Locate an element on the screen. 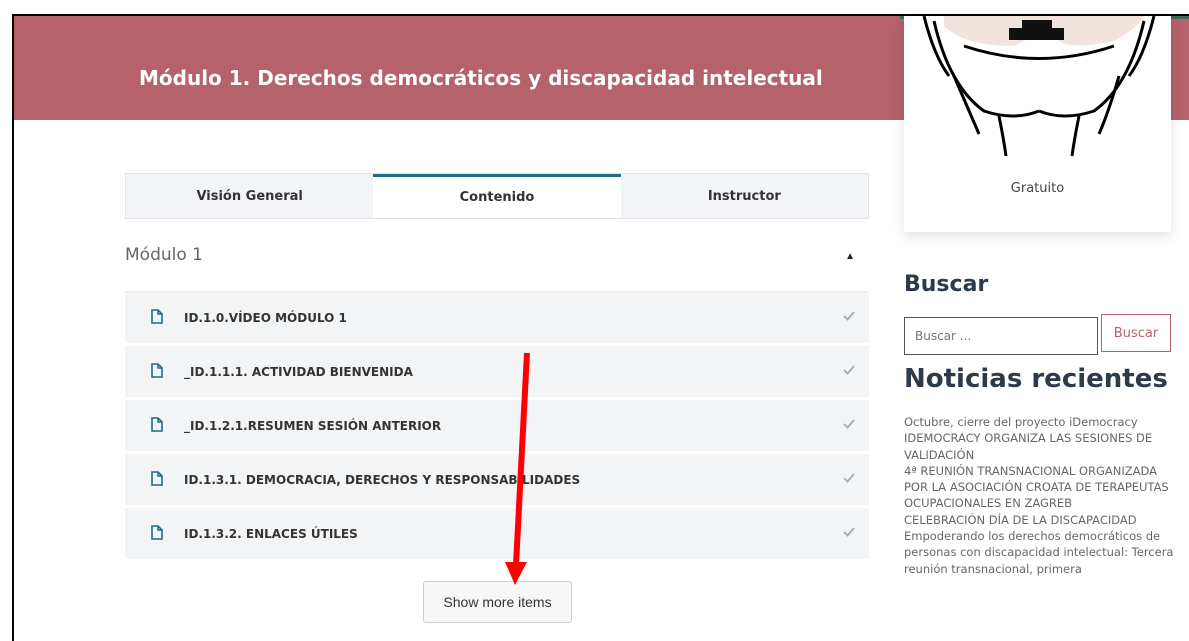 Image resolution: width=1189 pixels, height=641 pixels. lesson-item: _ID.1.1.1. ACTIVIDAD BIENVENIDA is located at coordinates (497, 371).